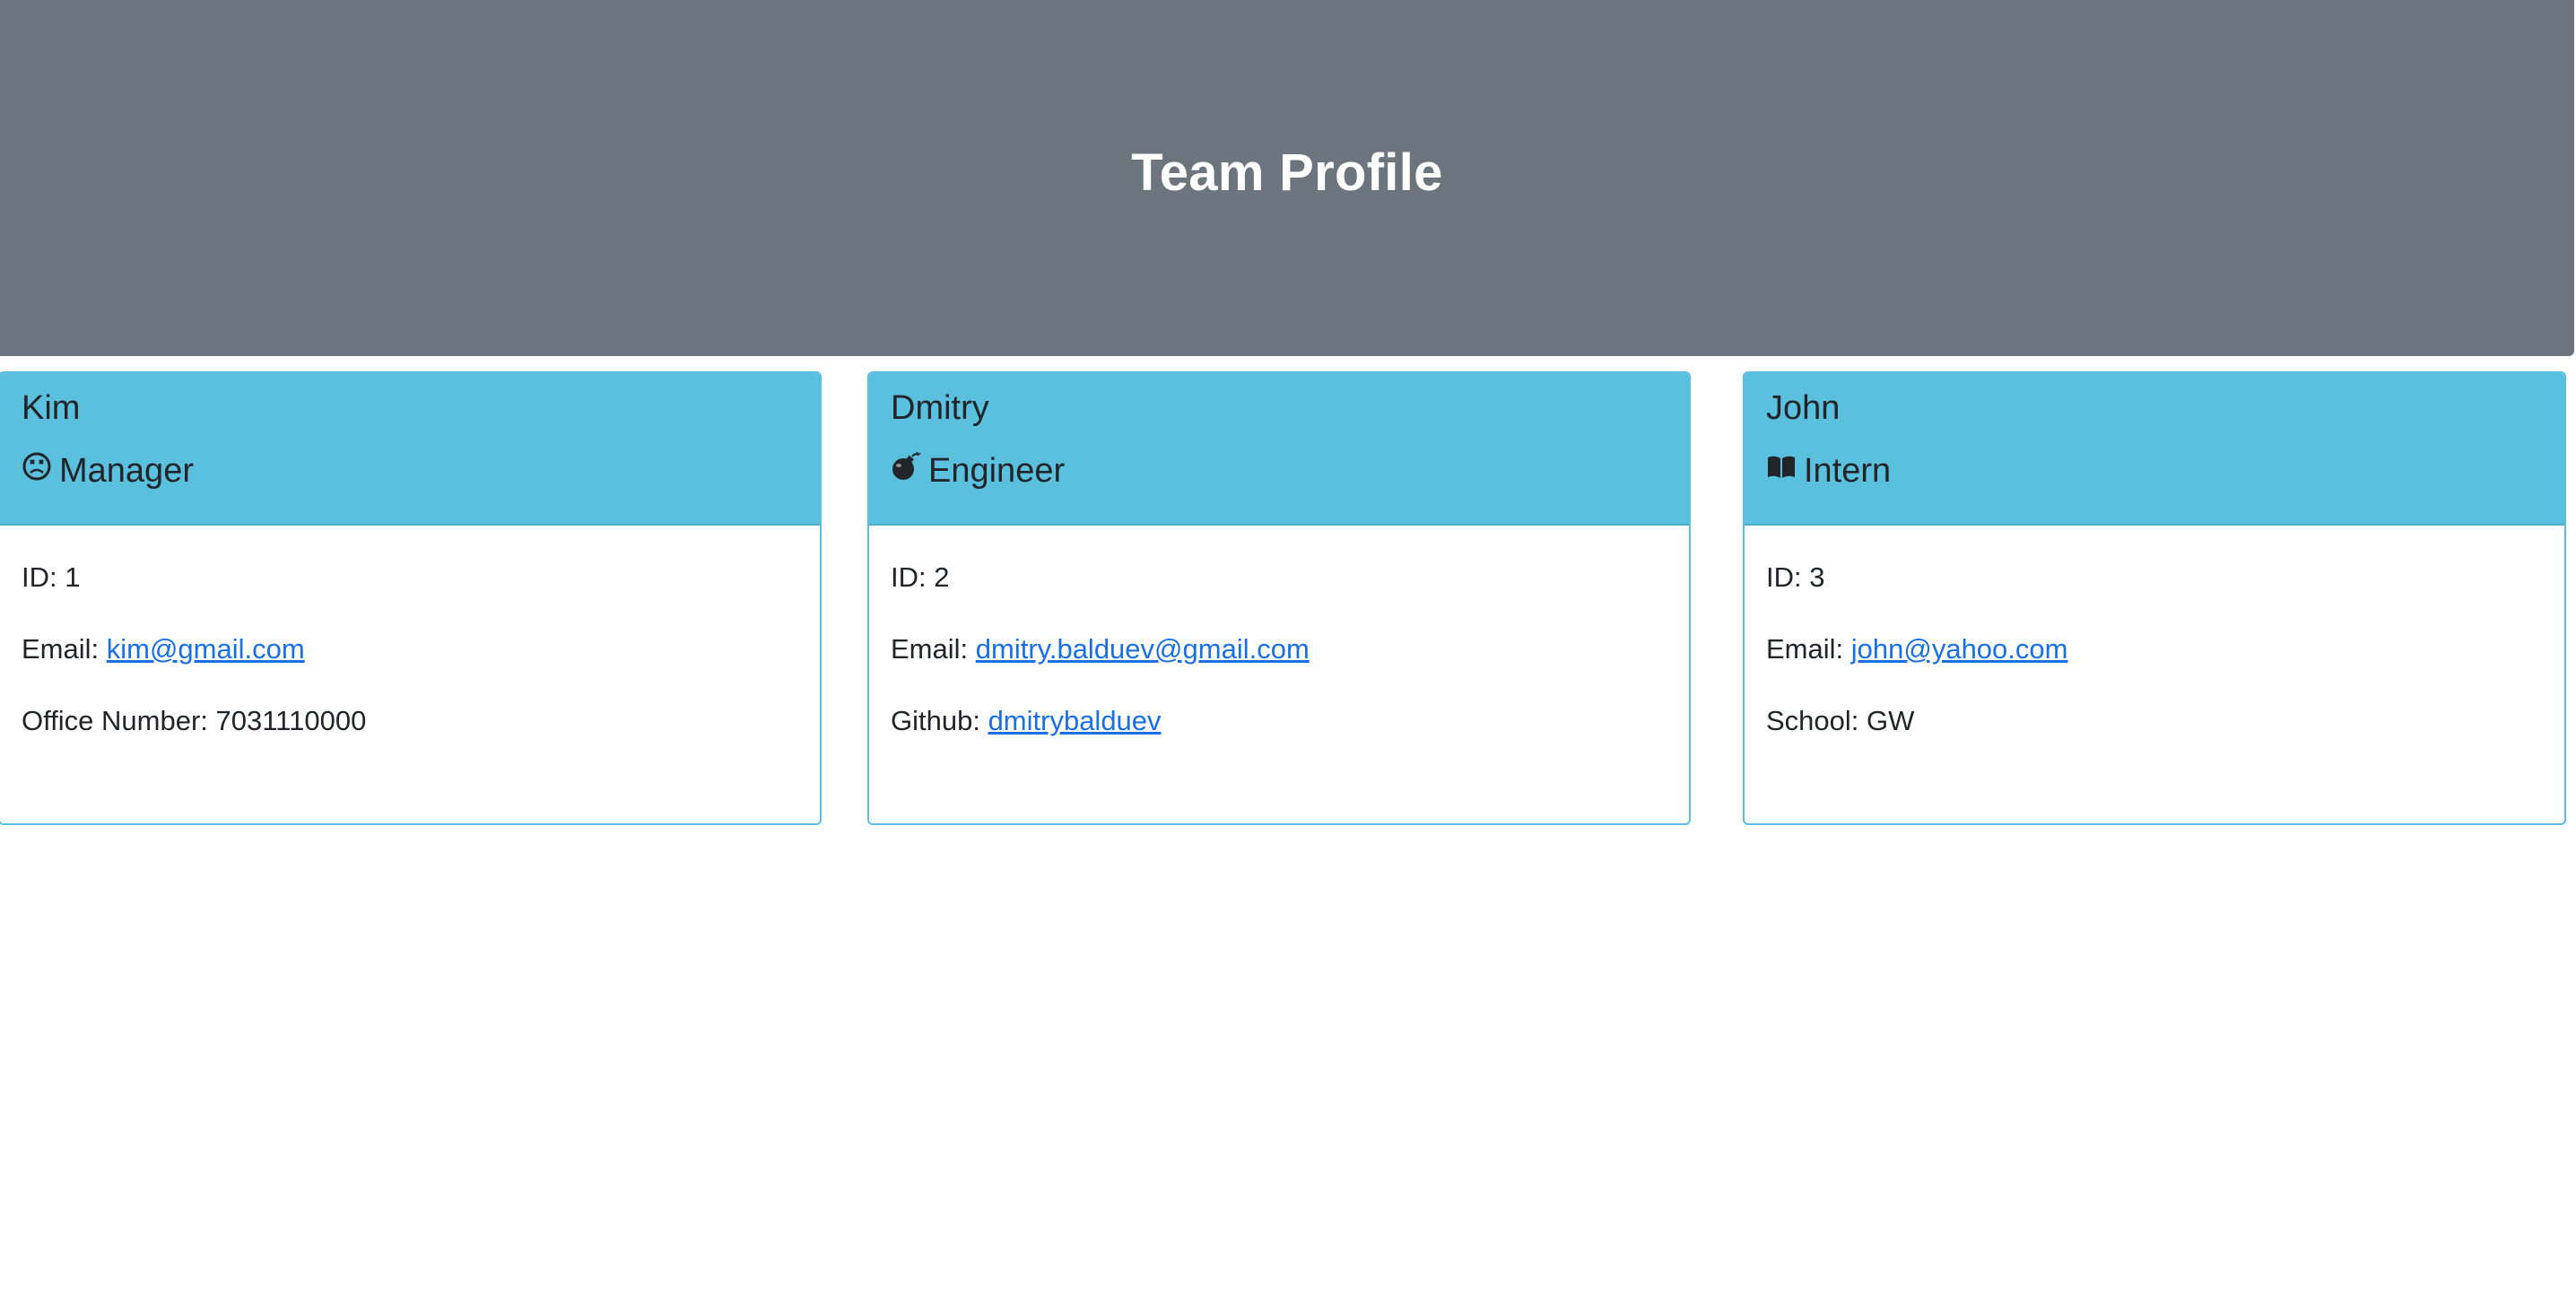 The height and width of the screenshot is (1313, 2576). Describe the element at coordinates (206, 649) in the screenshot. I see `email-link: kim@gmail.com` at that location.